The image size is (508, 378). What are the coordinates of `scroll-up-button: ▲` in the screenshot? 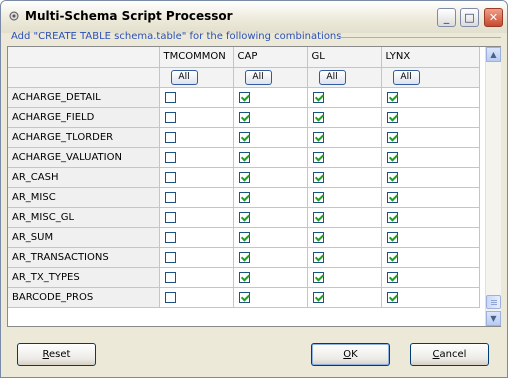 It's located at (493, 54).